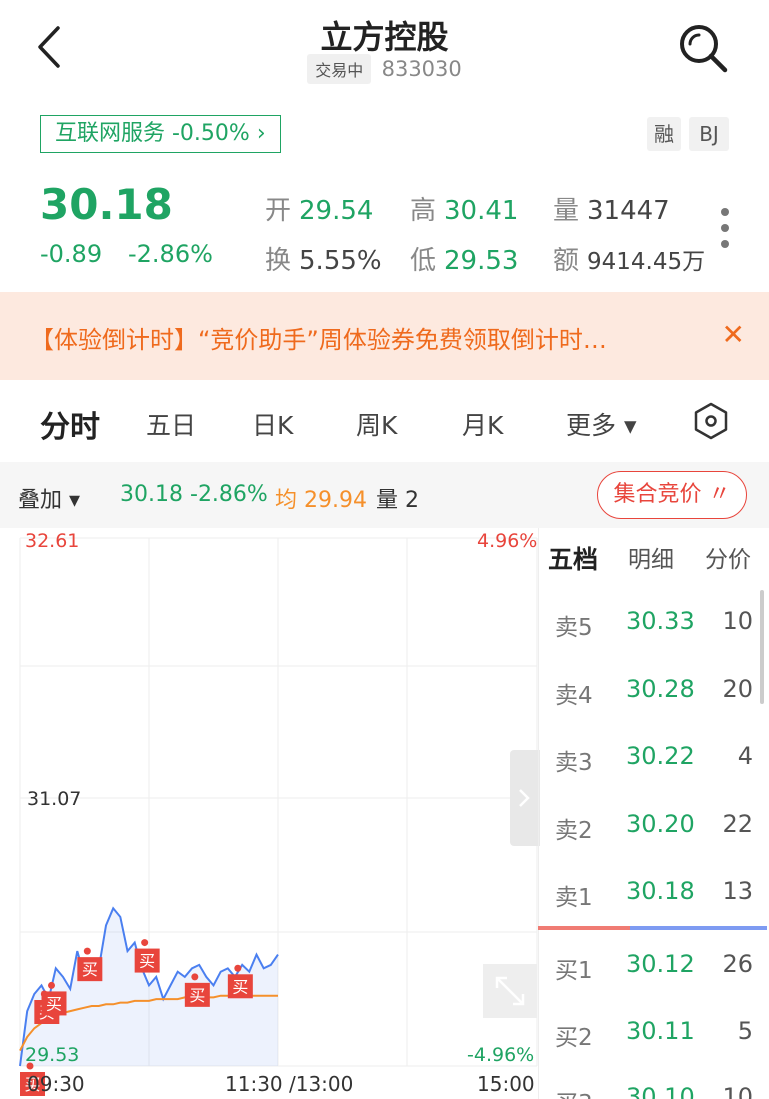  I want to click on header: 立方控股 交易中 833030, so click(384, 50).